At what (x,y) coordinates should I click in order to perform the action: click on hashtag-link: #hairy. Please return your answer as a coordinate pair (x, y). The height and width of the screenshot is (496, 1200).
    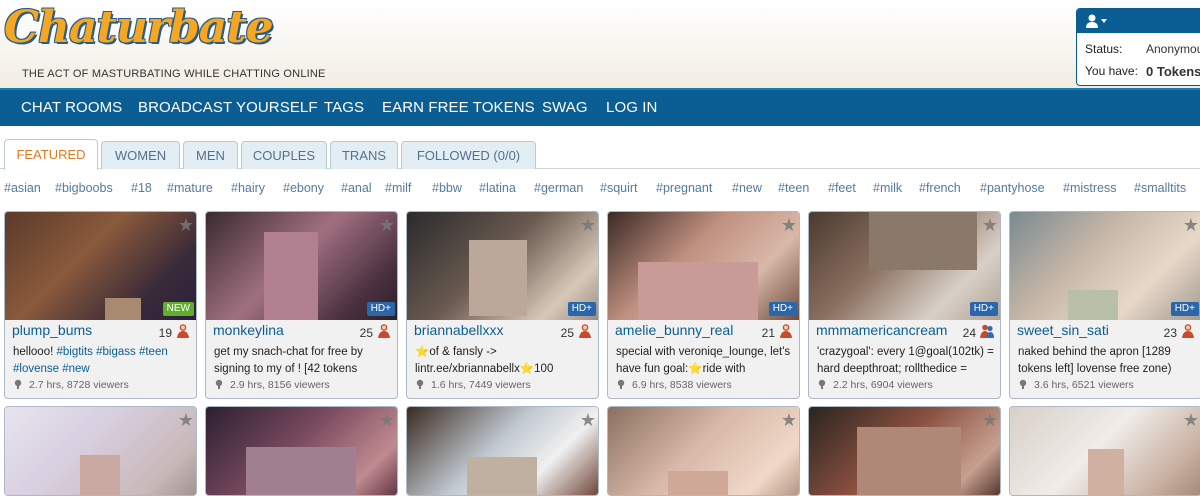
    Looking at the image, I should click on (248, 188).